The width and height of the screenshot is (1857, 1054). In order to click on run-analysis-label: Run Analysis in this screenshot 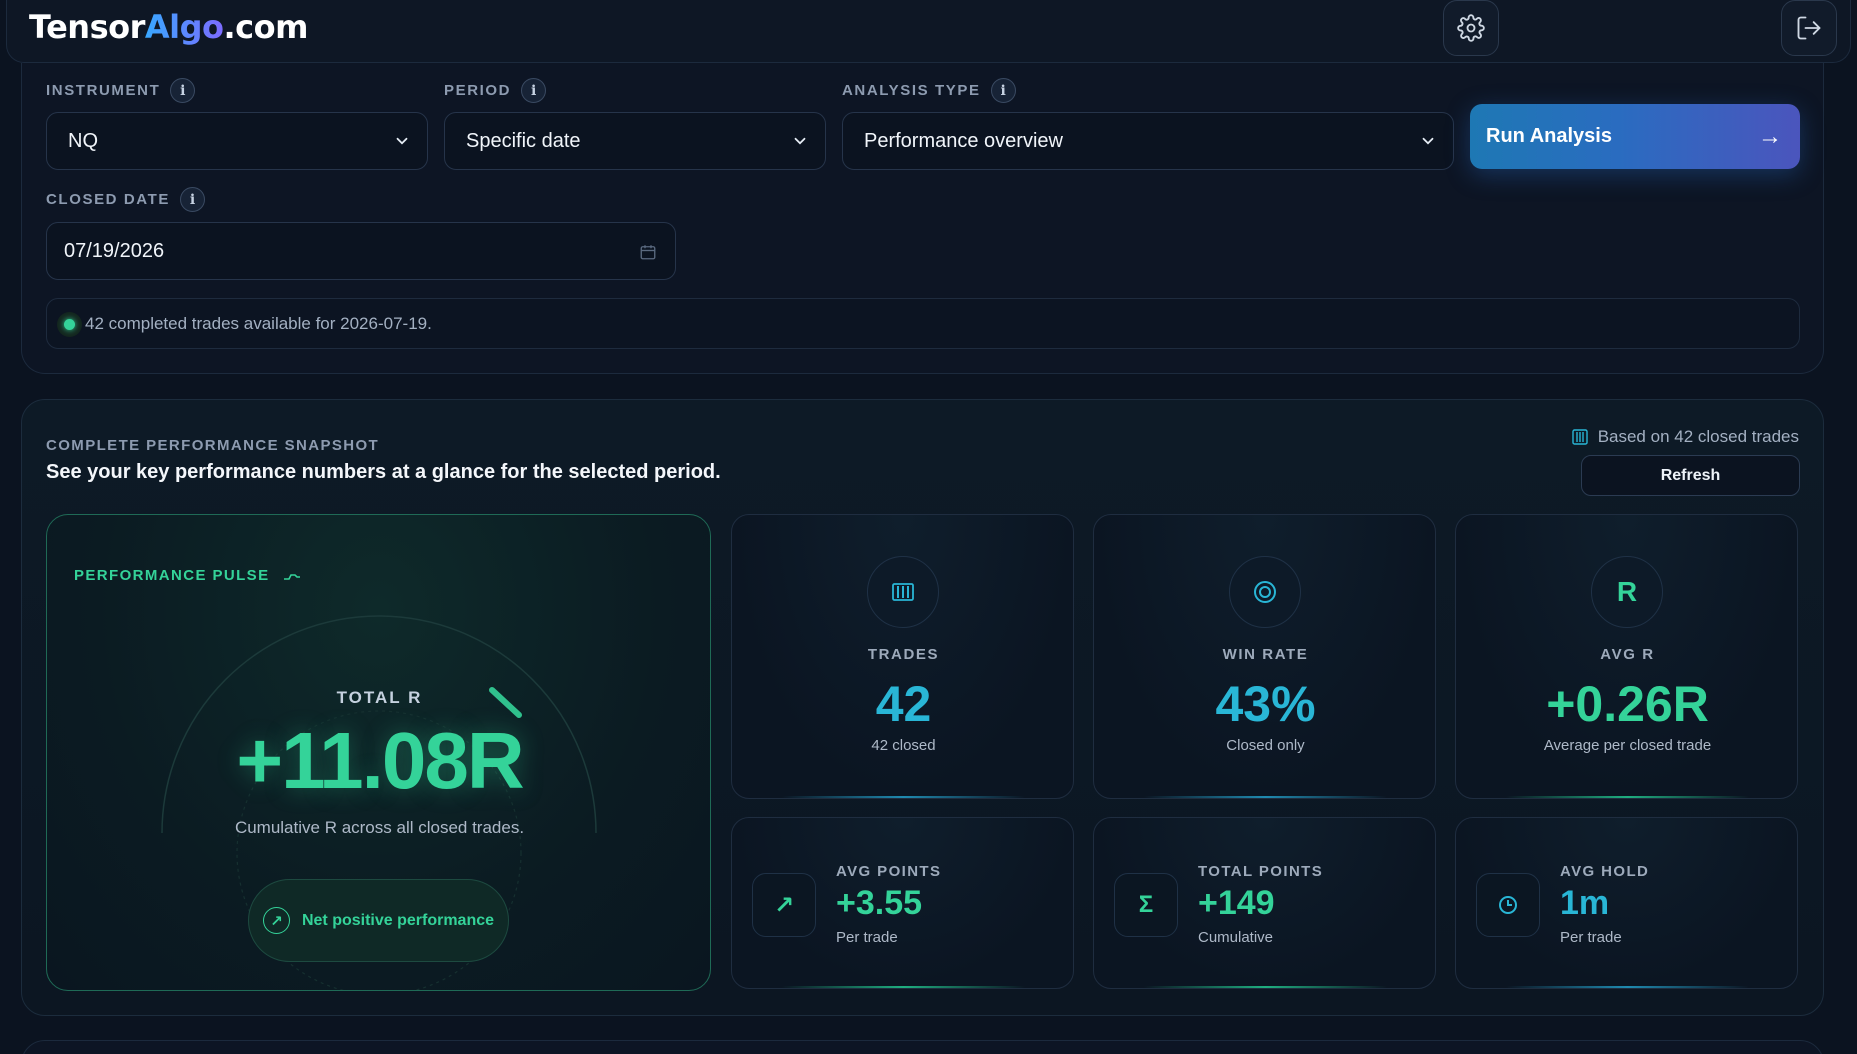, I will do `click(1549, 136)`.